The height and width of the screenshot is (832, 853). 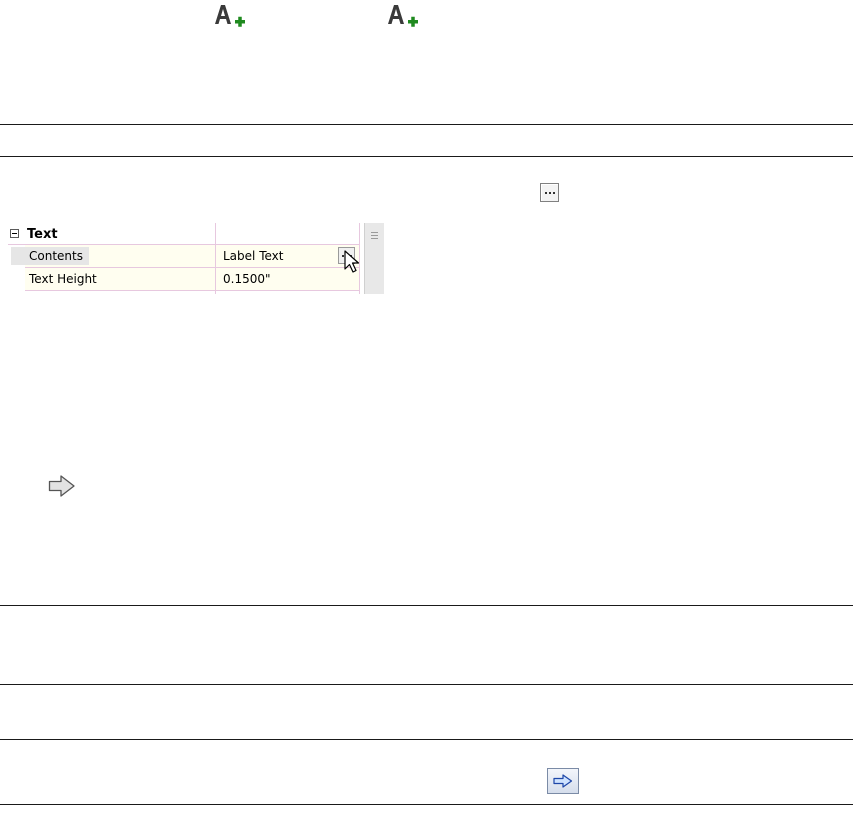 What do you see at coordinates (50, 256) in the screenshot?
I see `property-name: Contents` at bounding box center [50, 256].